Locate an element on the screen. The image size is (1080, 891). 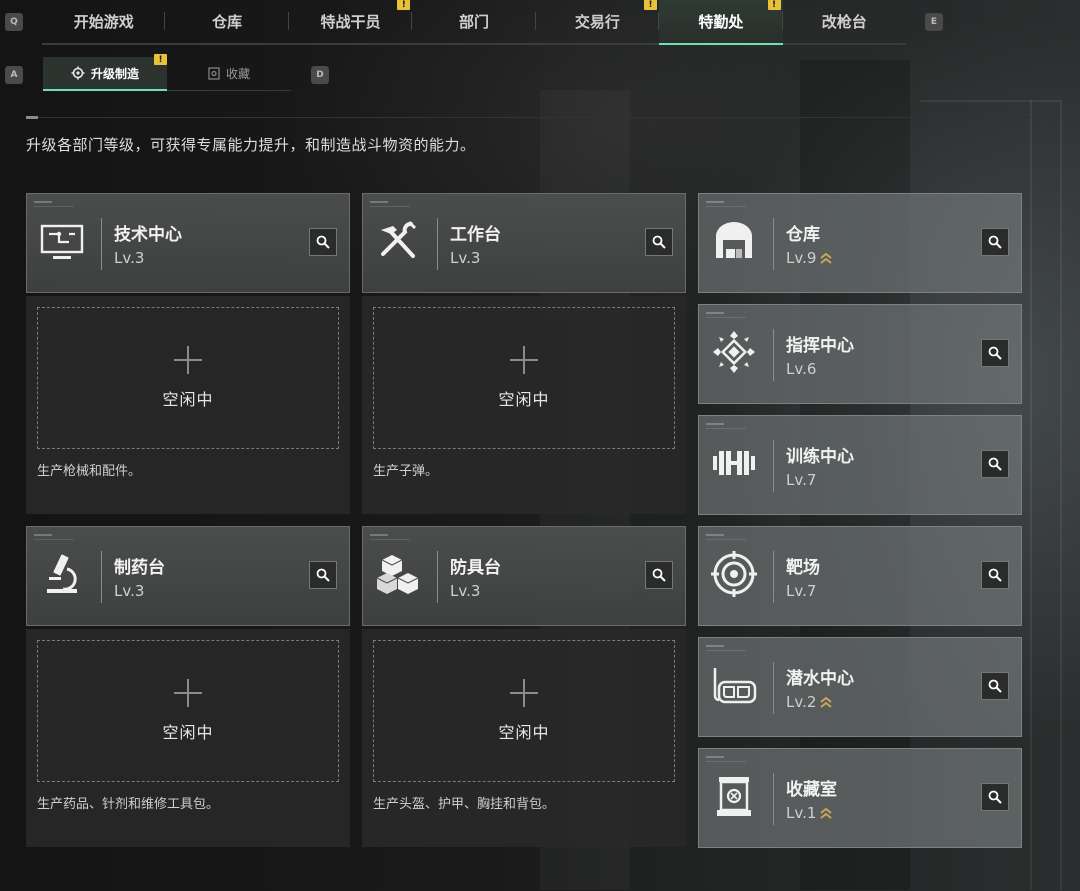
production-panel-armor-bench: 空闲中 生产头盔、护甲、胸挂和背包。 is located at coordinates (524, 738).